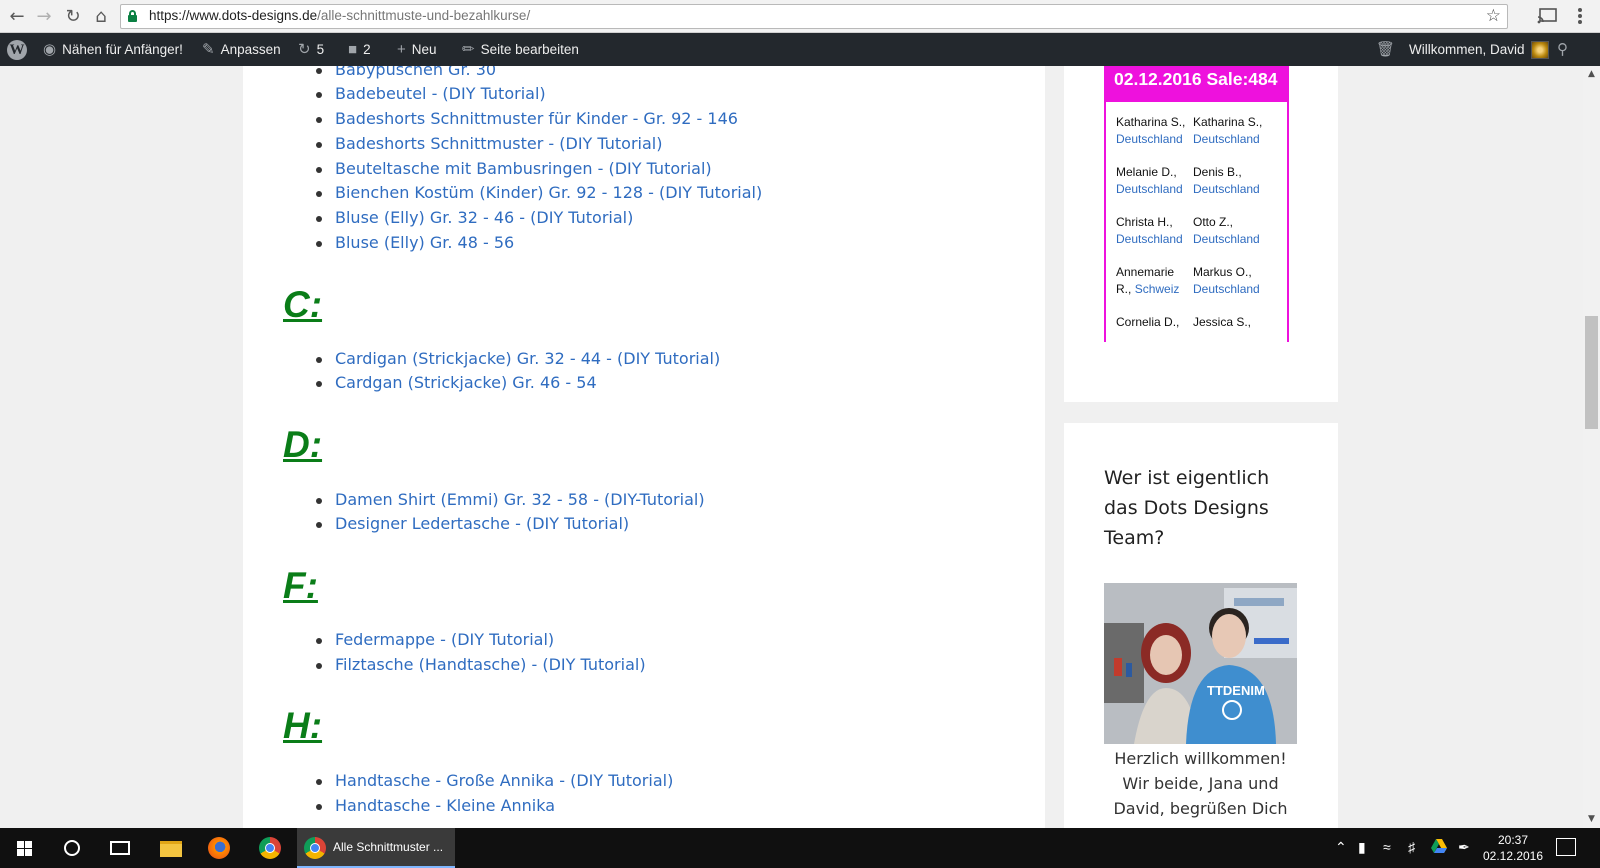 The width and height of the screenshot is (1600, 868). I want to click on section-heading-d: D:, so click(303, 444).